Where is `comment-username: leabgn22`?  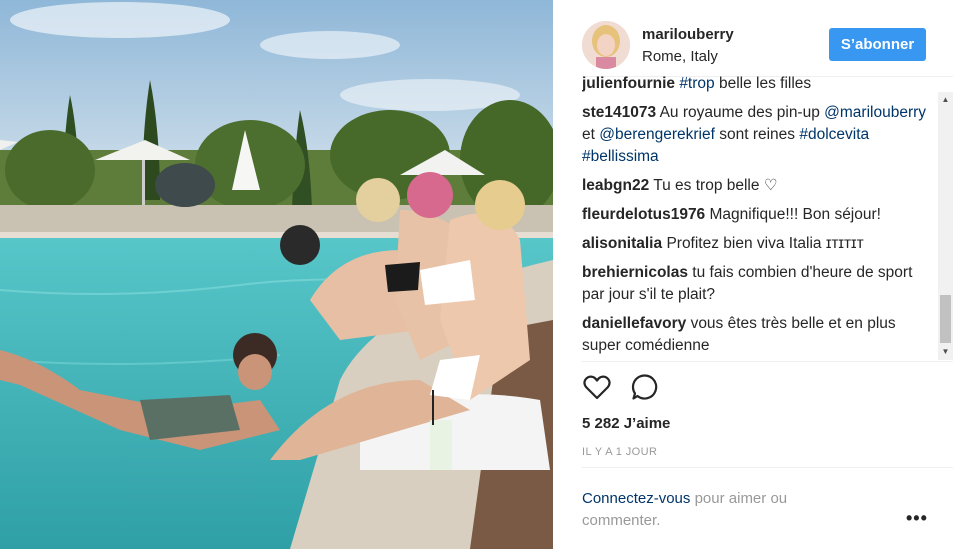
comment-username: leabgn22 is located at coordinates (615, 185).